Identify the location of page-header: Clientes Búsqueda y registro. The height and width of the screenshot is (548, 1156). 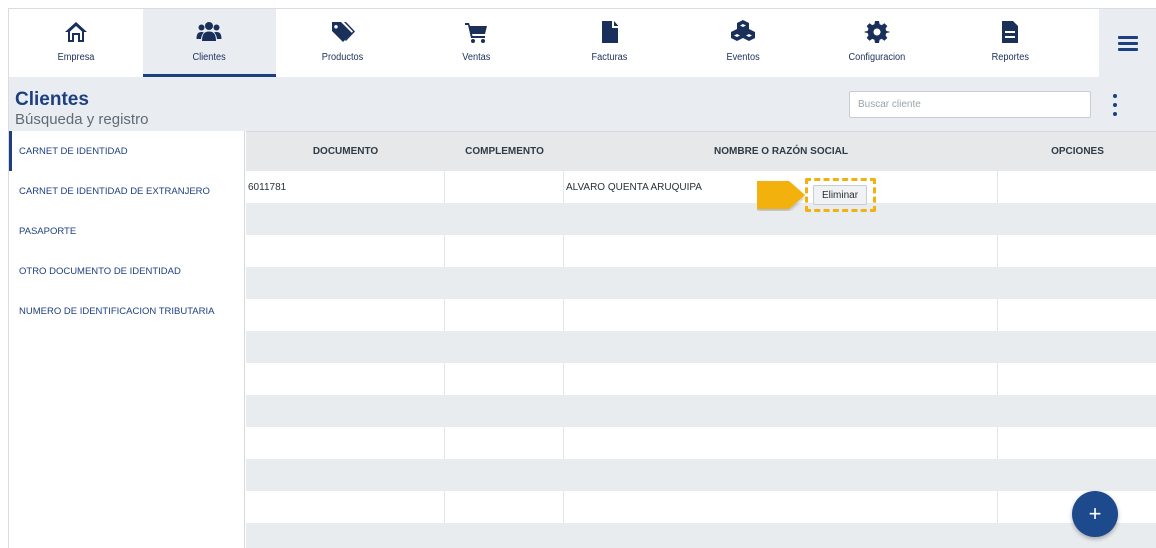
(582, 104).